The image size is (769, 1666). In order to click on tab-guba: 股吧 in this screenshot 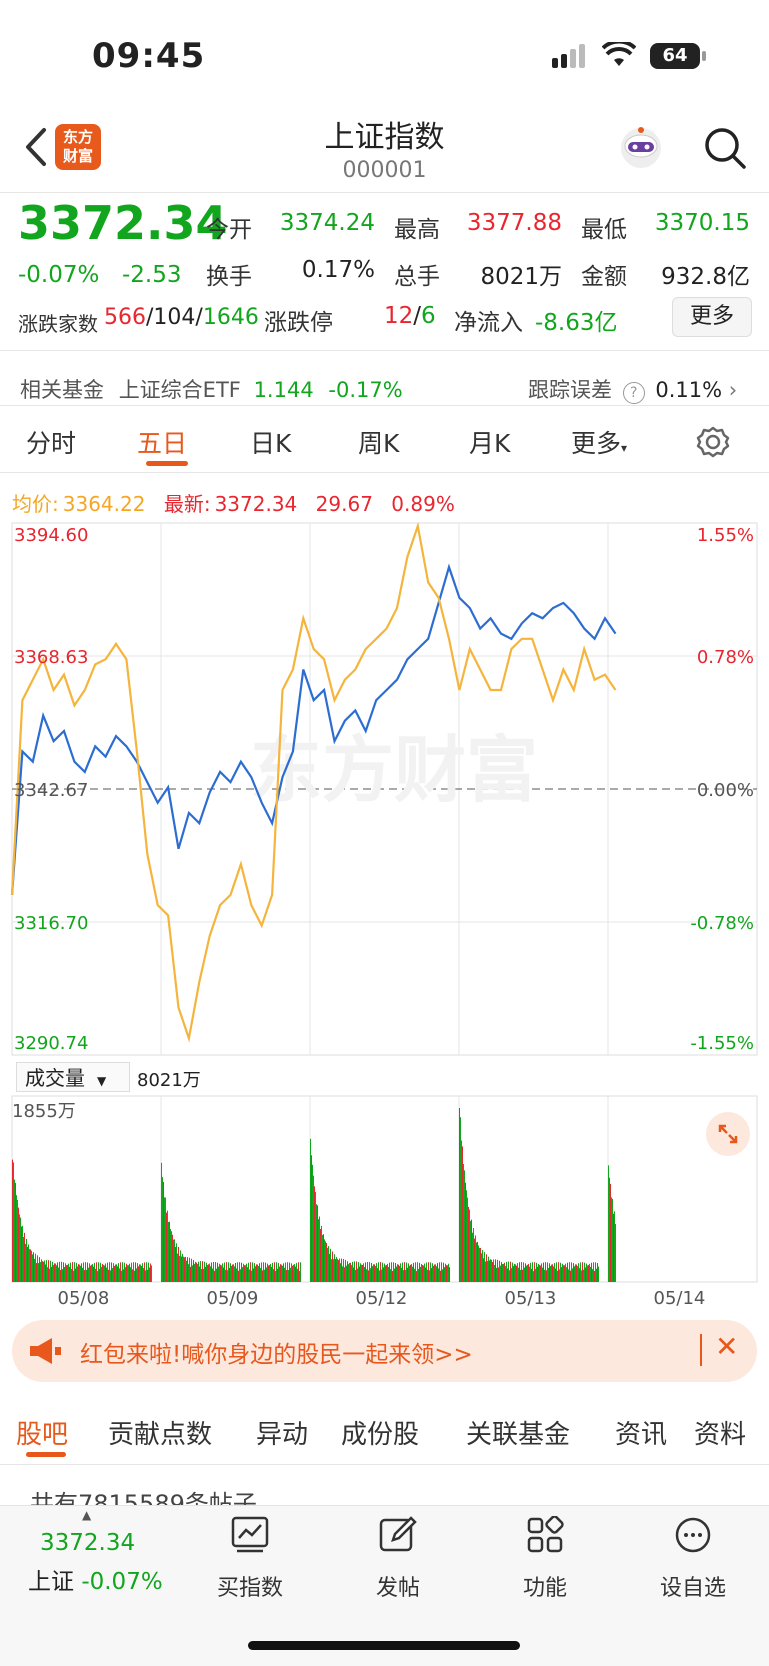, I will do `click(42, 1432)`.